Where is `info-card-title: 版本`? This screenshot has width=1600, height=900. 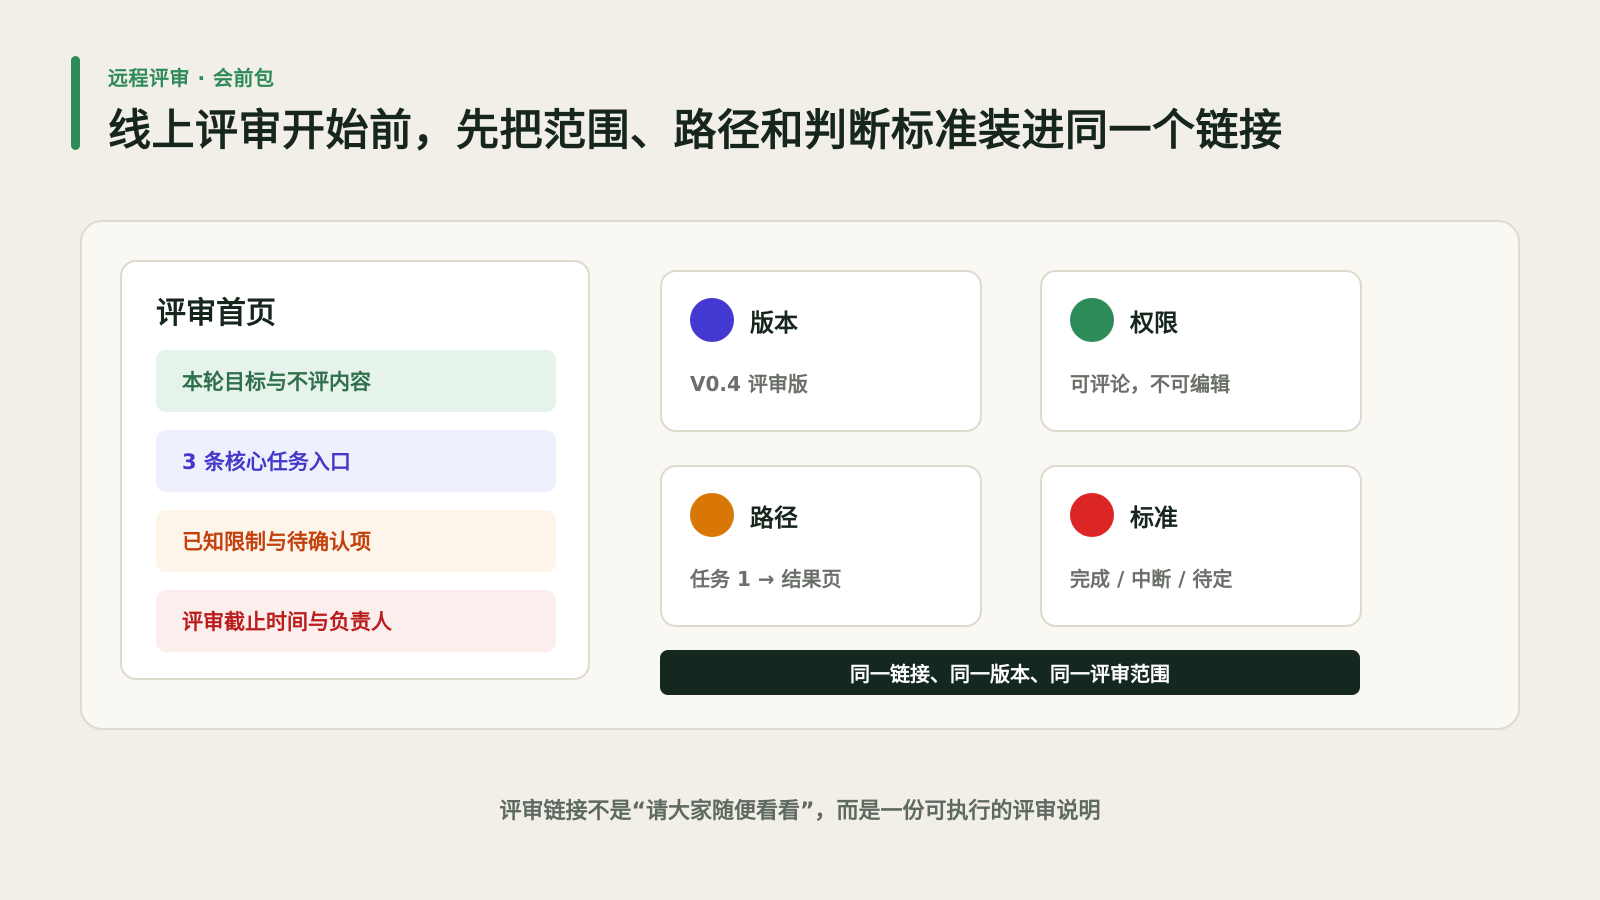
info-card-title: 版本 is located at coordinates (774, 323).